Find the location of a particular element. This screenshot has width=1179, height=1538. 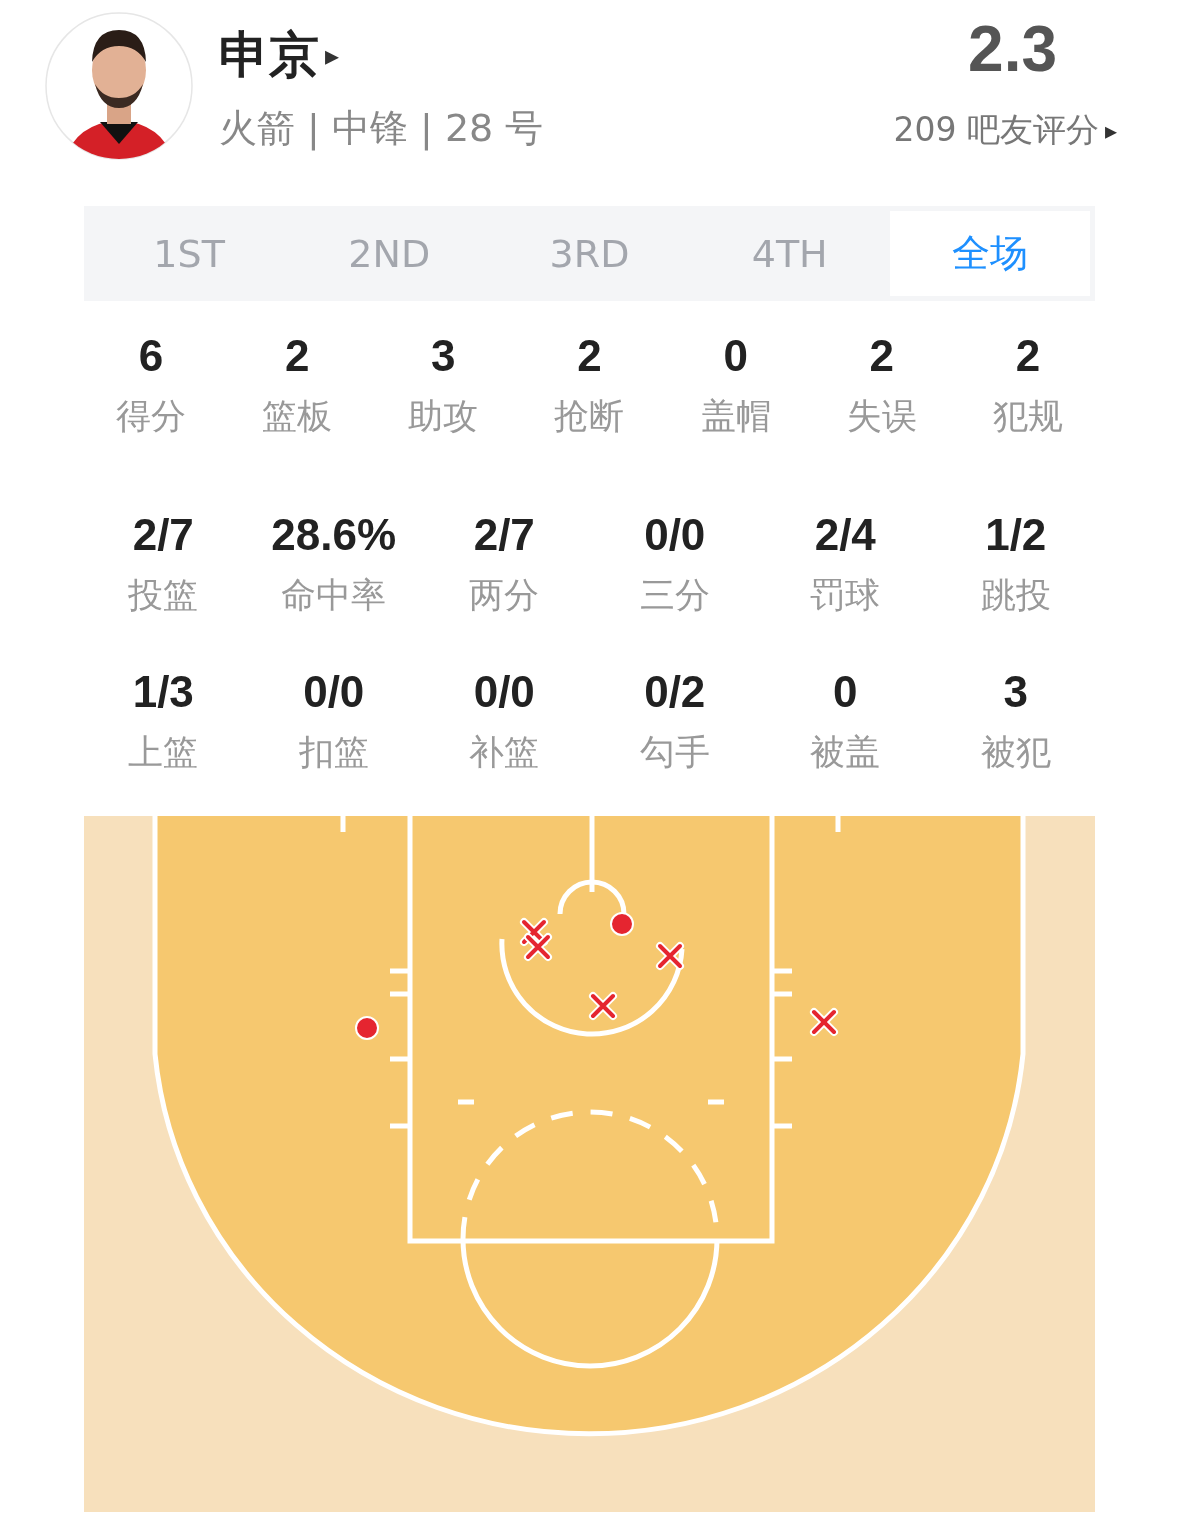

stat-label: 抢断 is located at coordinates (589, 416).